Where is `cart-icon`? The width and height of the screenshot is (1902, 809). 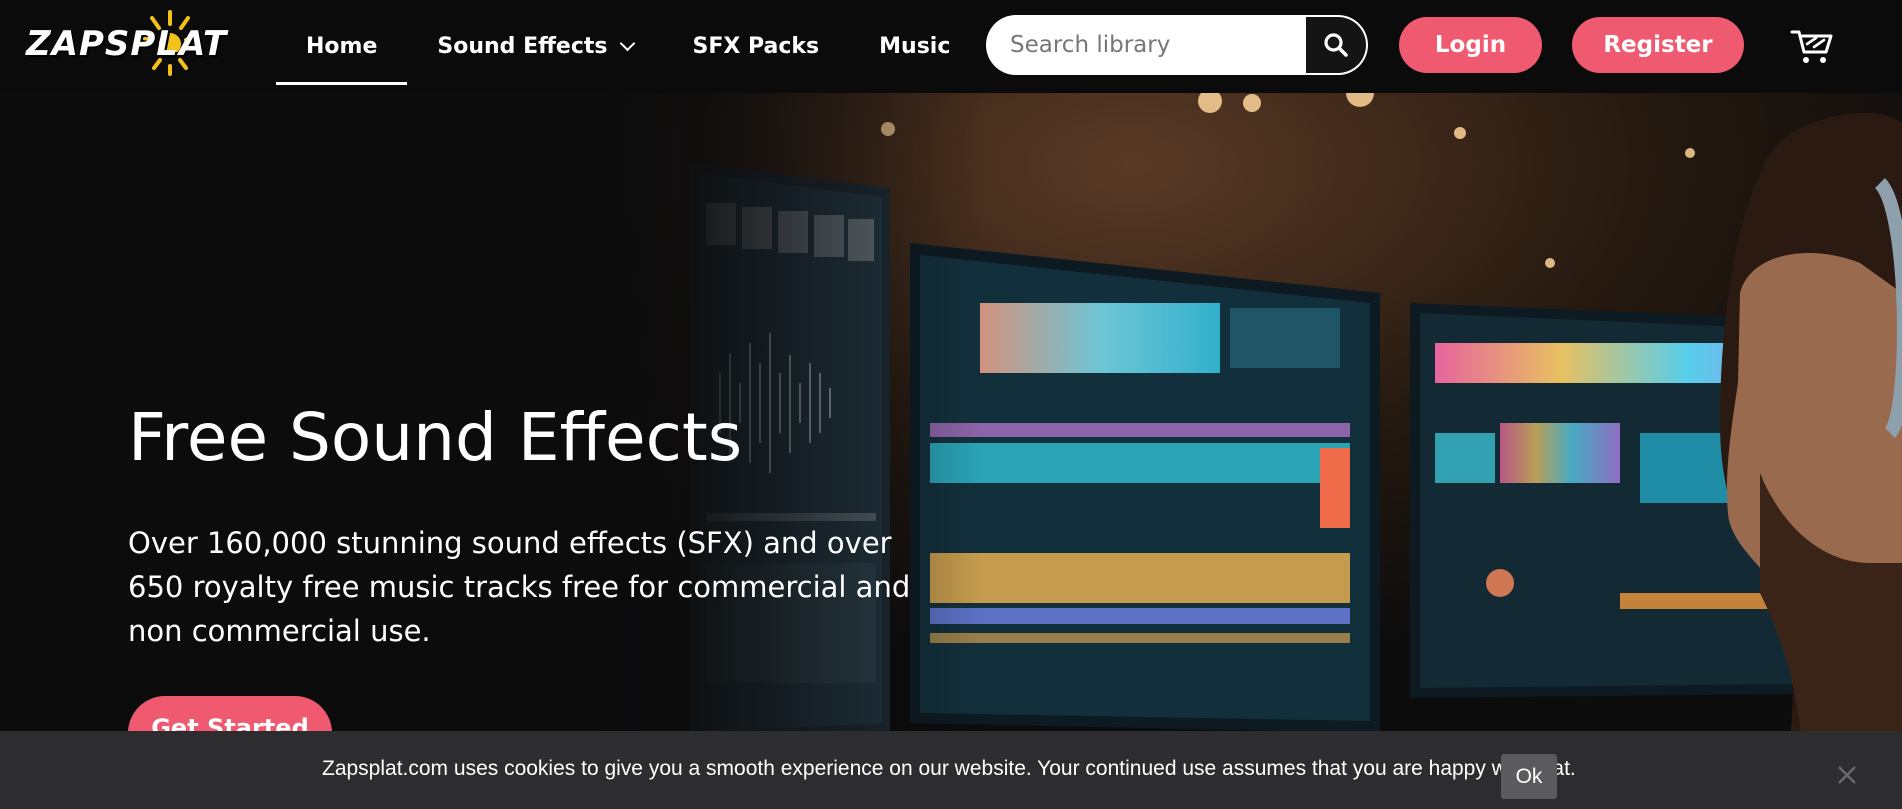 cart-icon is located at coordinates (1812, 46).